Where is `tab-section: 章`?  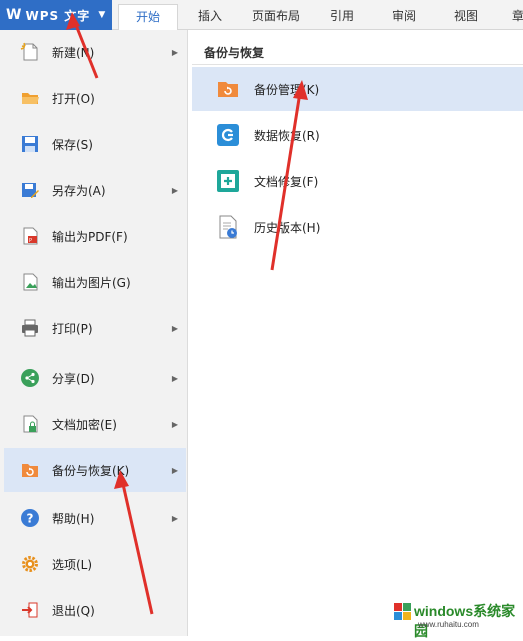 tab-section: 章 is located at coordinates (515, 17).